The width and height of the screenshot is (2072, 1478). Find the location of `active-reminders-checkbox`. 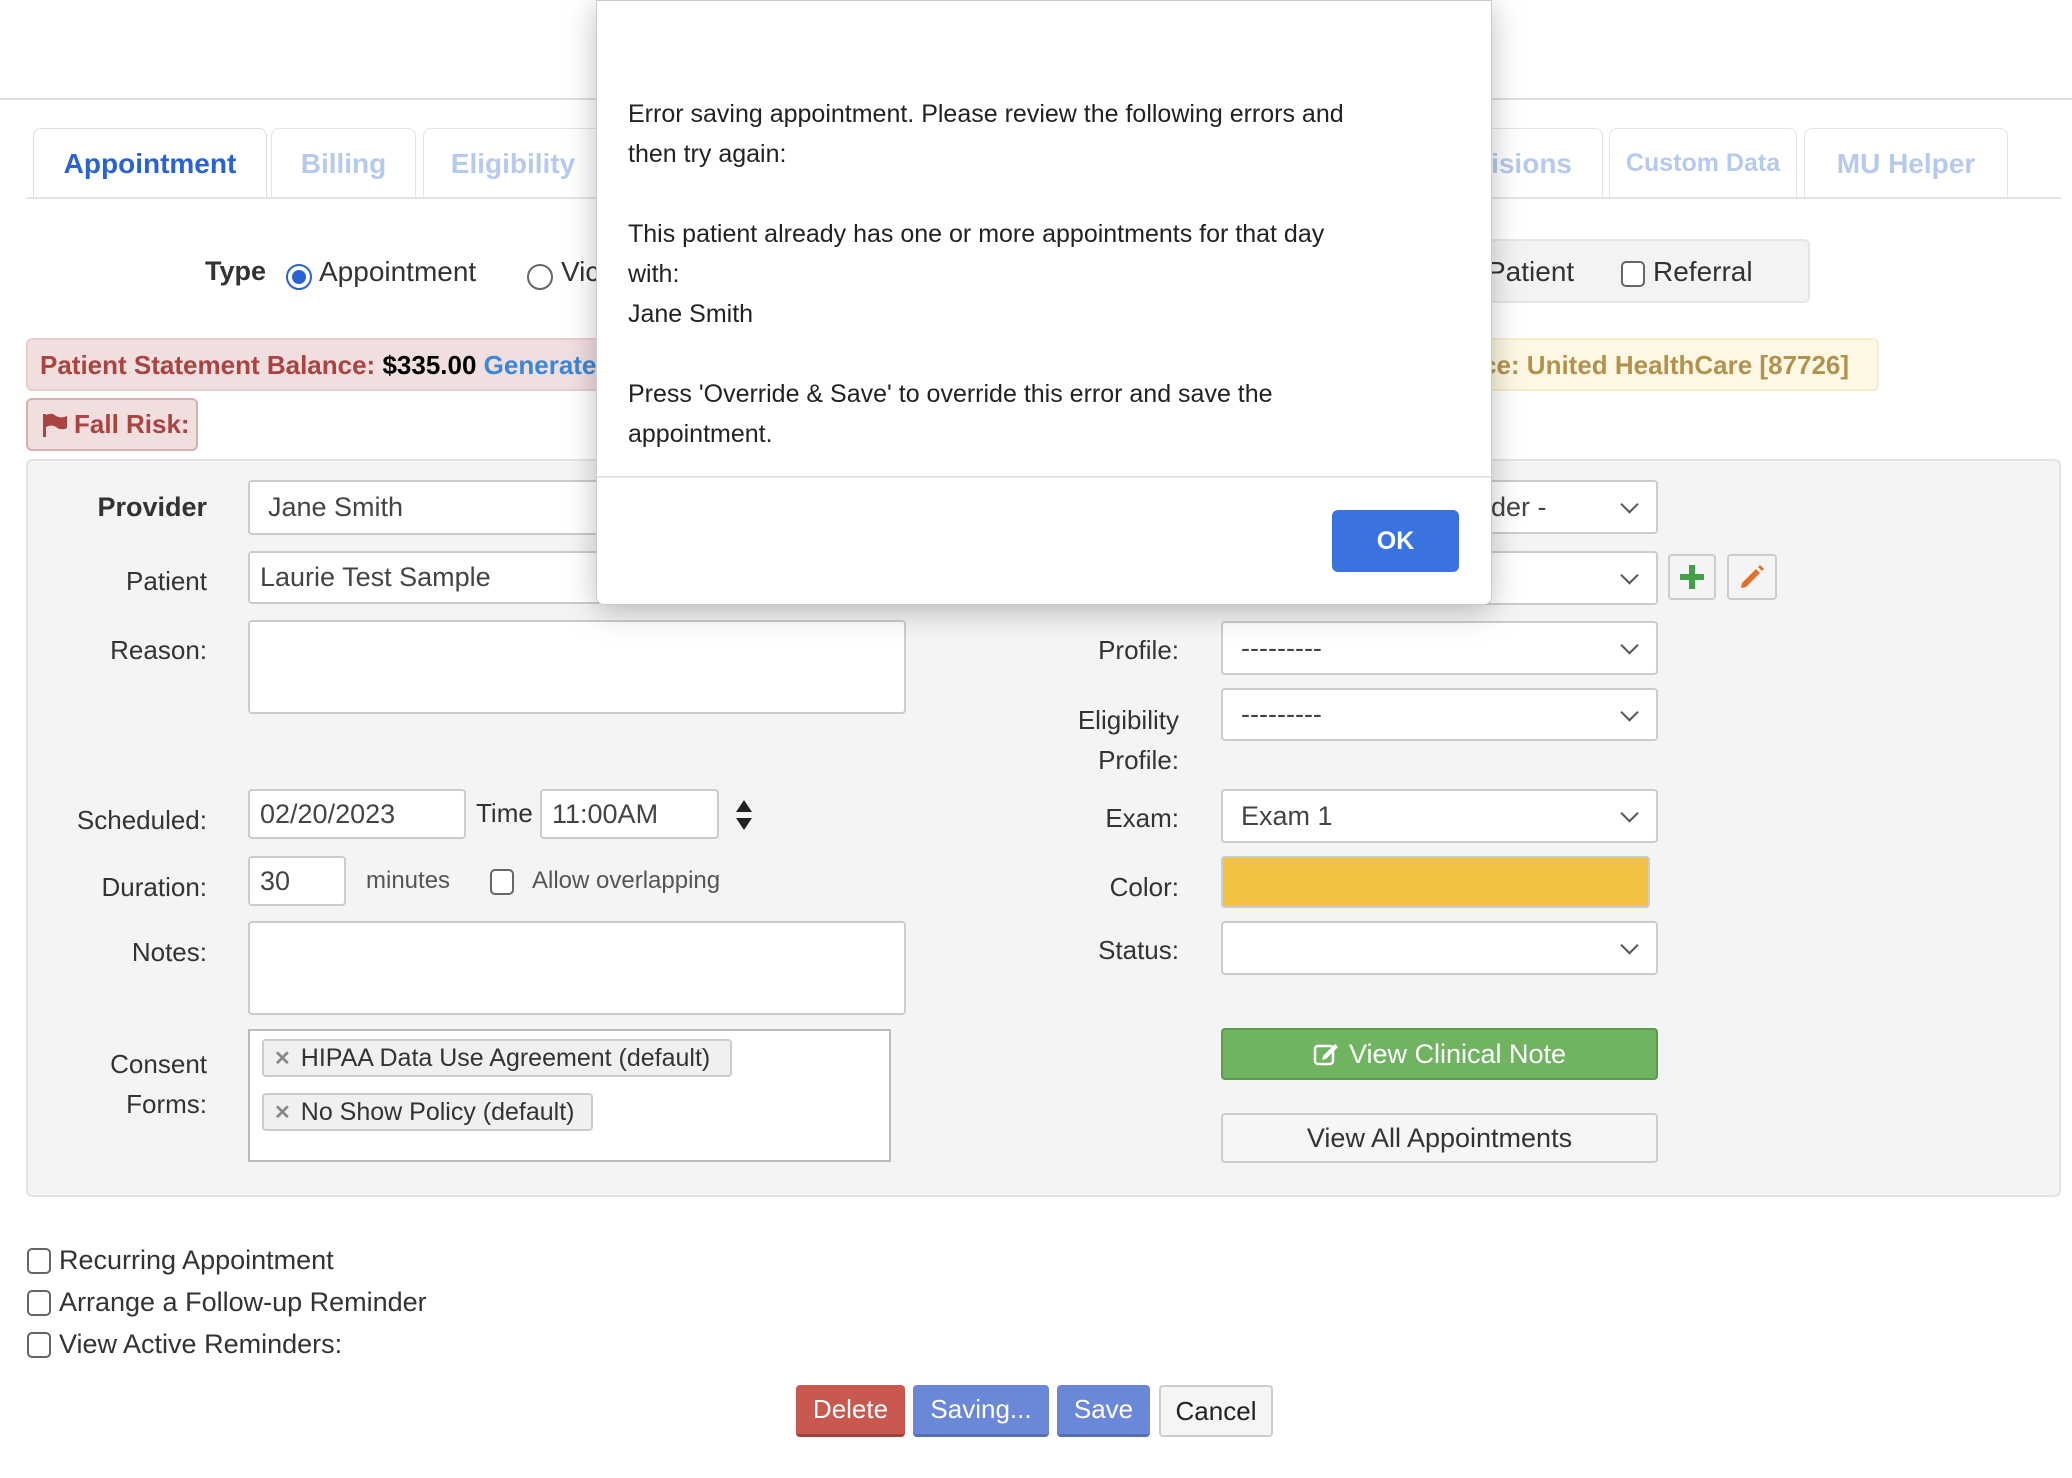

active-reminders-checkbox is located at coordinates (39, 1345).